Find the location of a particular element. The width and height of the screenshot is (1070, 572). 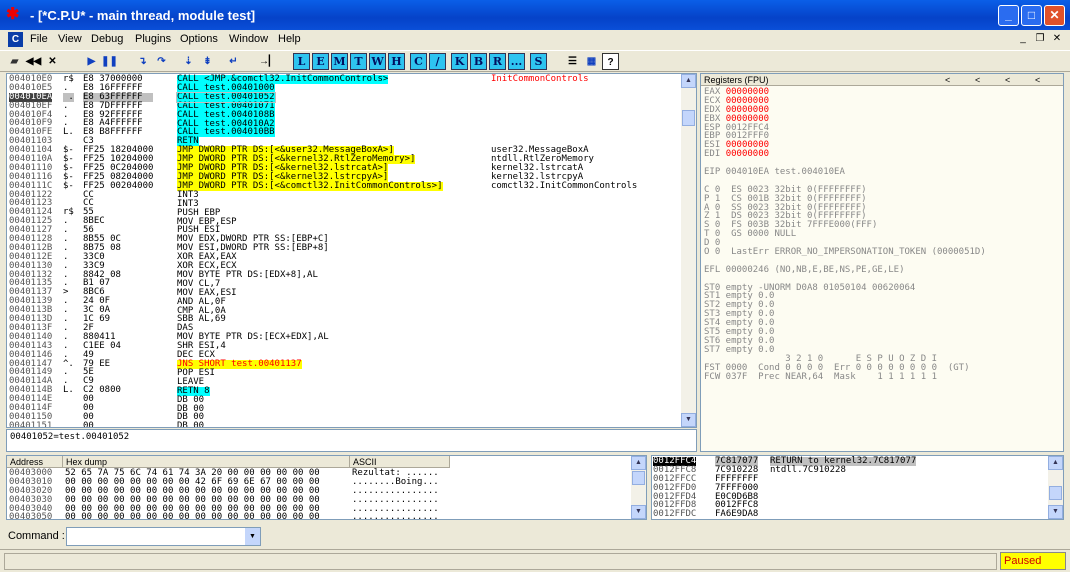

step-into-icon: ↴ is located at coordinates (142, 61).